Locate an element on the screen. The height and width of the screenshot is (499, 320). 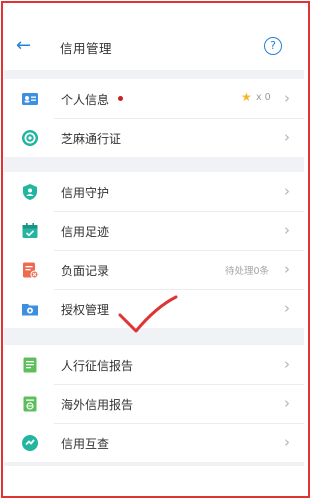
record-x-icon is located at coordinates (31, 270).